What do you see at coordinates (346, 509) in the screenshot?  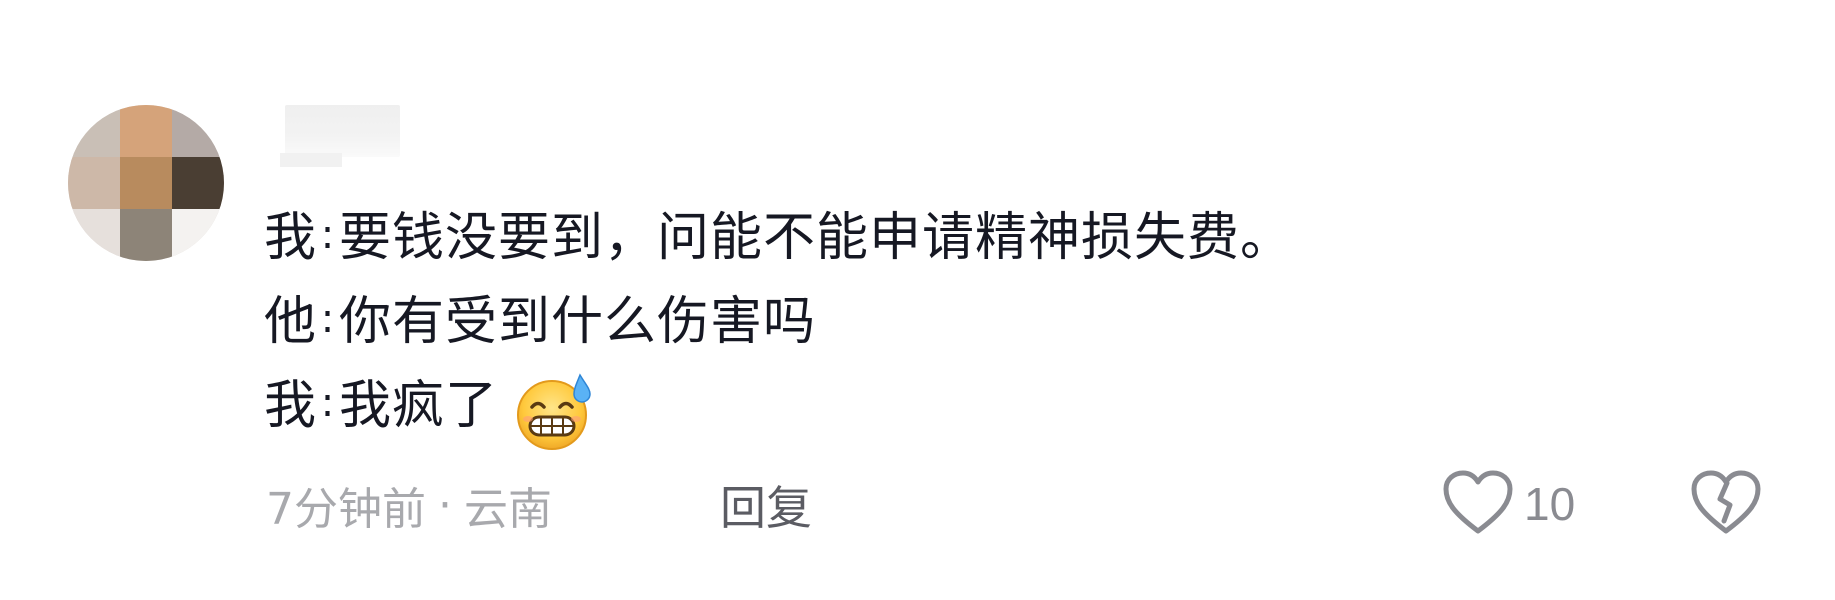 I see `timestamp: 7分钟前` at bounding box center [346, 509].